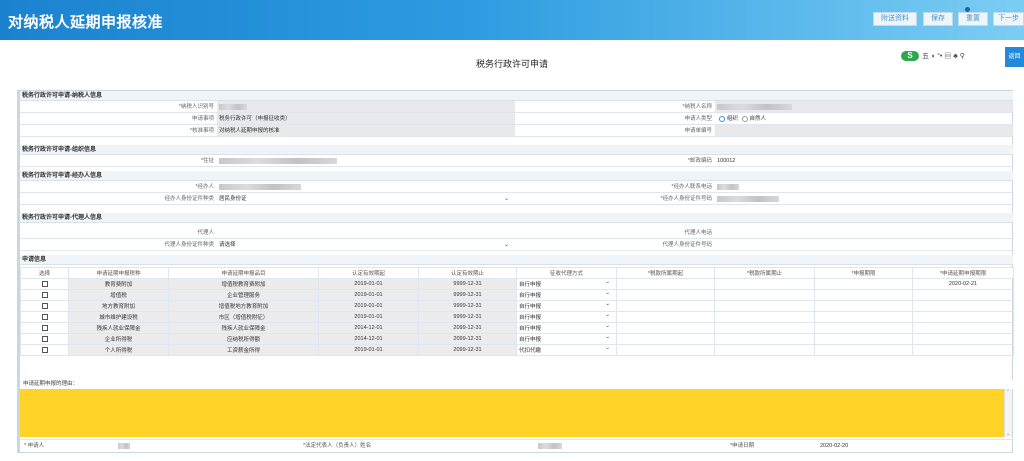 The height and width of the screenshot is (461, 1024). I want to click on proxy-idtype-select: 请选择 ⌄, so click(366, 244).